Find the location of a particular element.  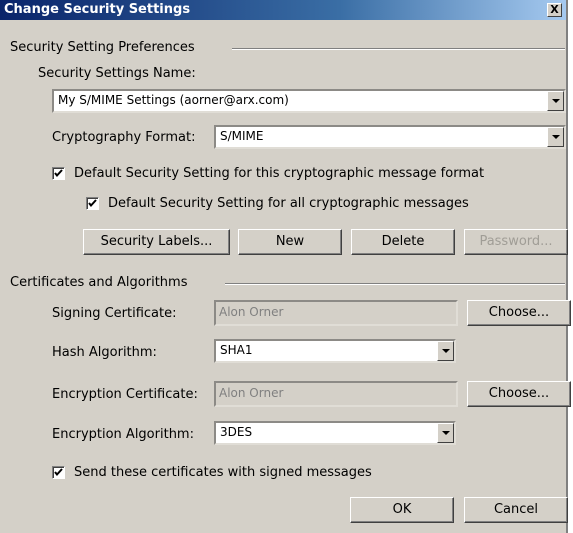

encryption-algorithm-combo: 3DES is located at coordinates (335, 433).